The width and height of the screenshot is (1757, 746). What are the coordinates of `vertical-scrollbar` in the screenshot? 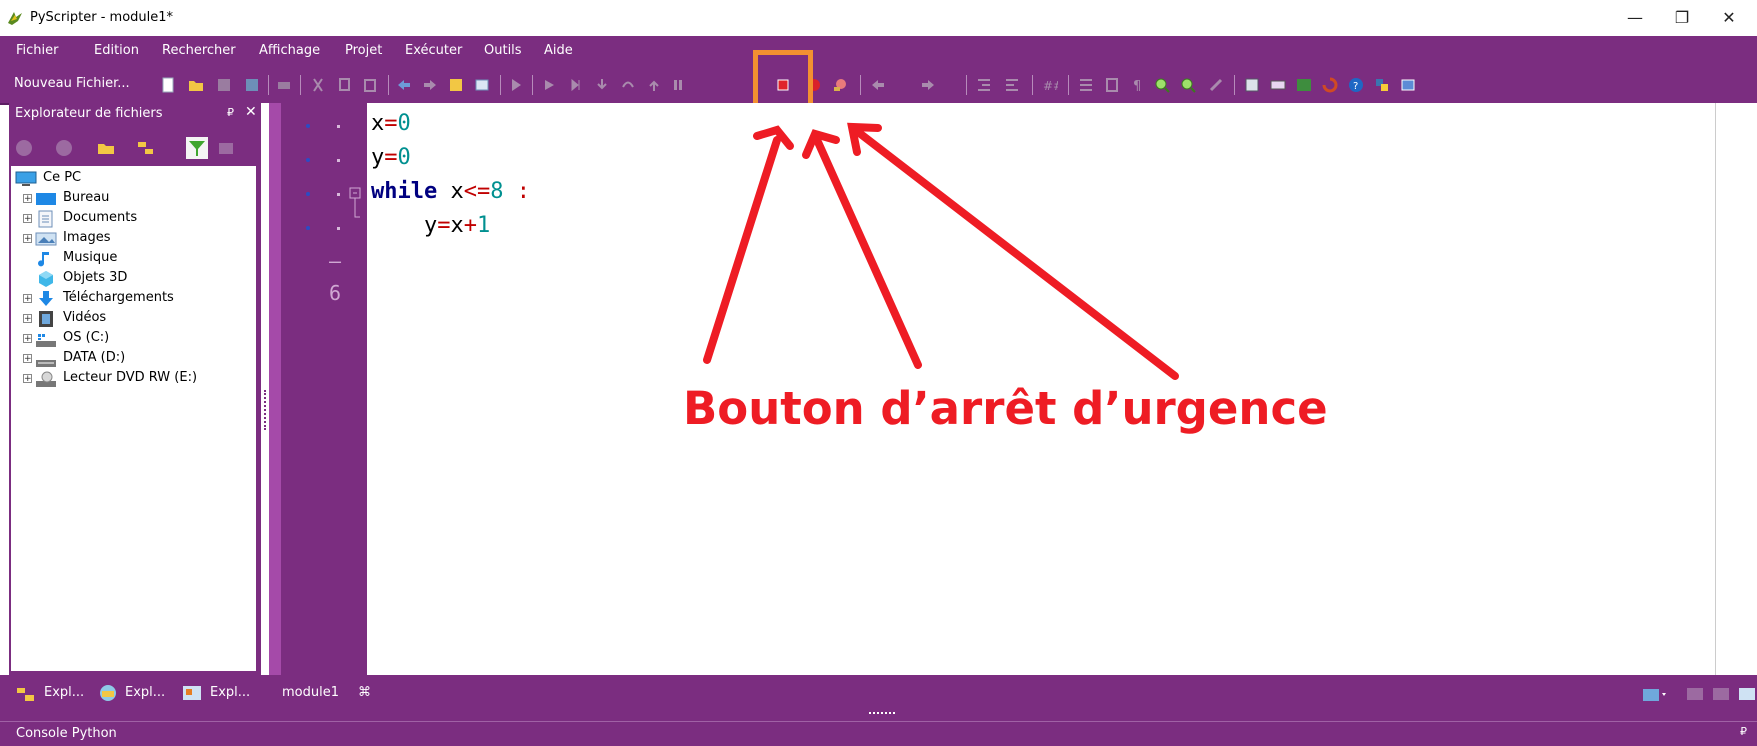 It's located at (1736, 389).